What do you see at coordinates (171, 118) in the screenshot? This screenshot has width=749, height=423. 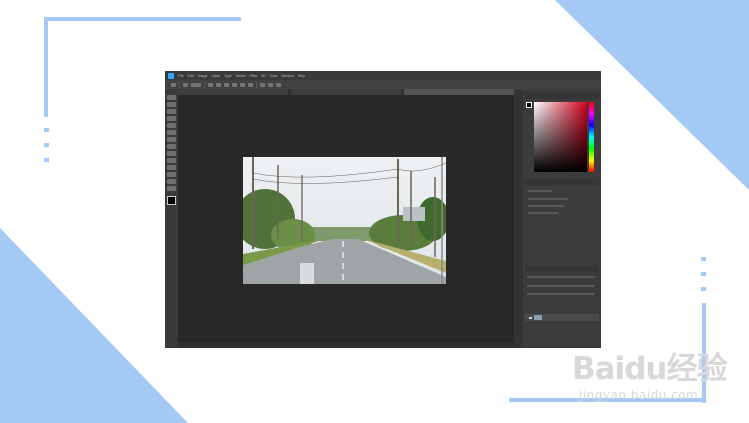 I see `quick-select-tool-icon` at bounding box center [171, 118].